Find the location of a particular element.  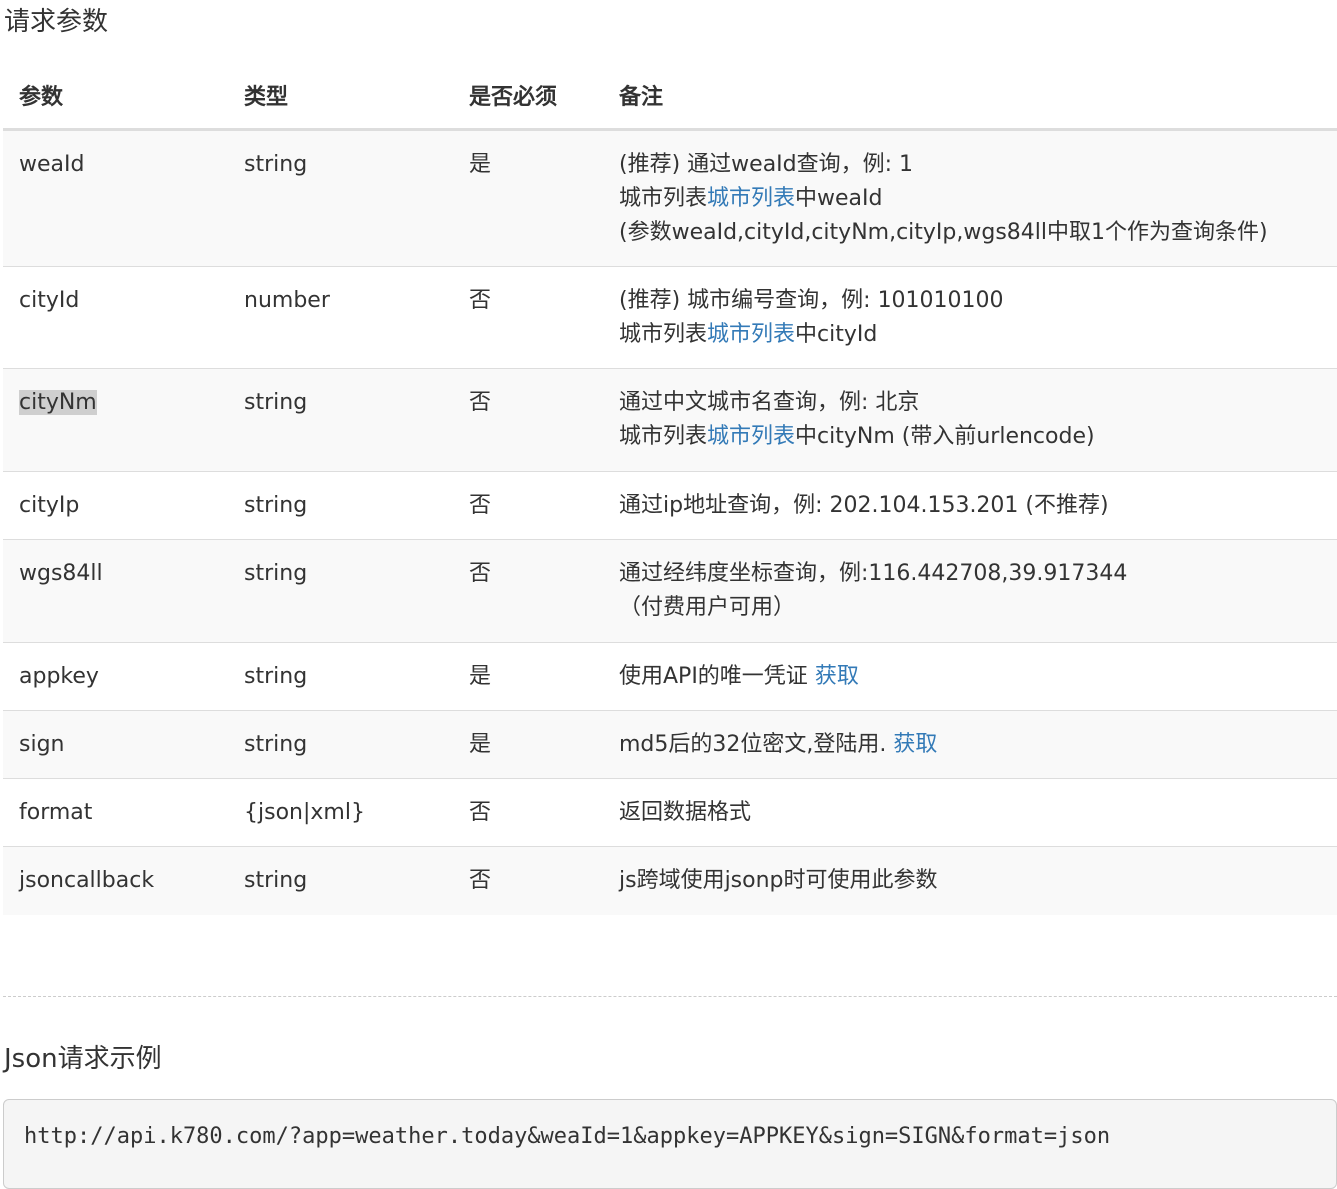

request-params-title: 请求参数 is located at coordinates (56, 22).